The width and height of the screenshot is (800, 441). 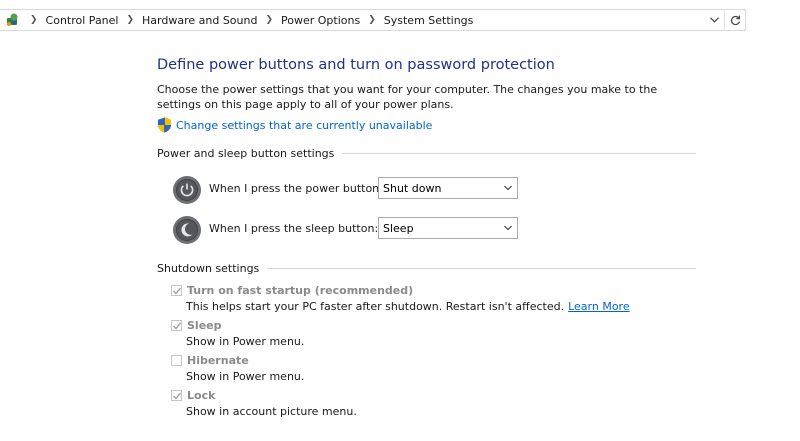 What do you see at coordinates (82, 20) in the screenshot?
I see `breadcrumb-control-panel: Control Panel` at bounding box center [82, 20].